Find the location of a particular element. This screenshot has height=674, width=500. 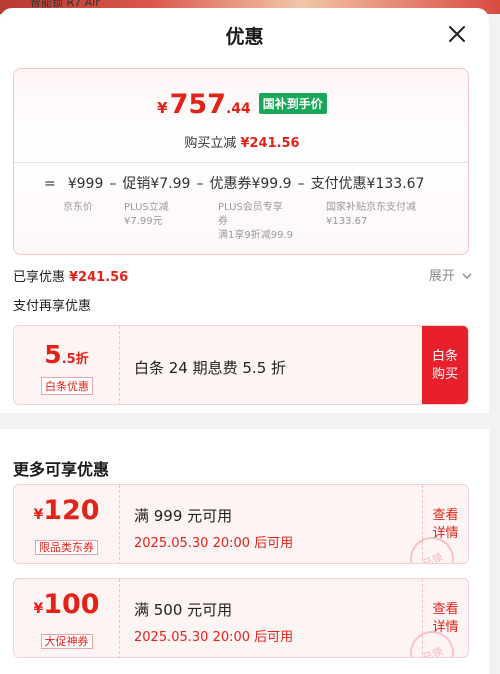

price-currency: ¥ is located at coordinates (162, 108).